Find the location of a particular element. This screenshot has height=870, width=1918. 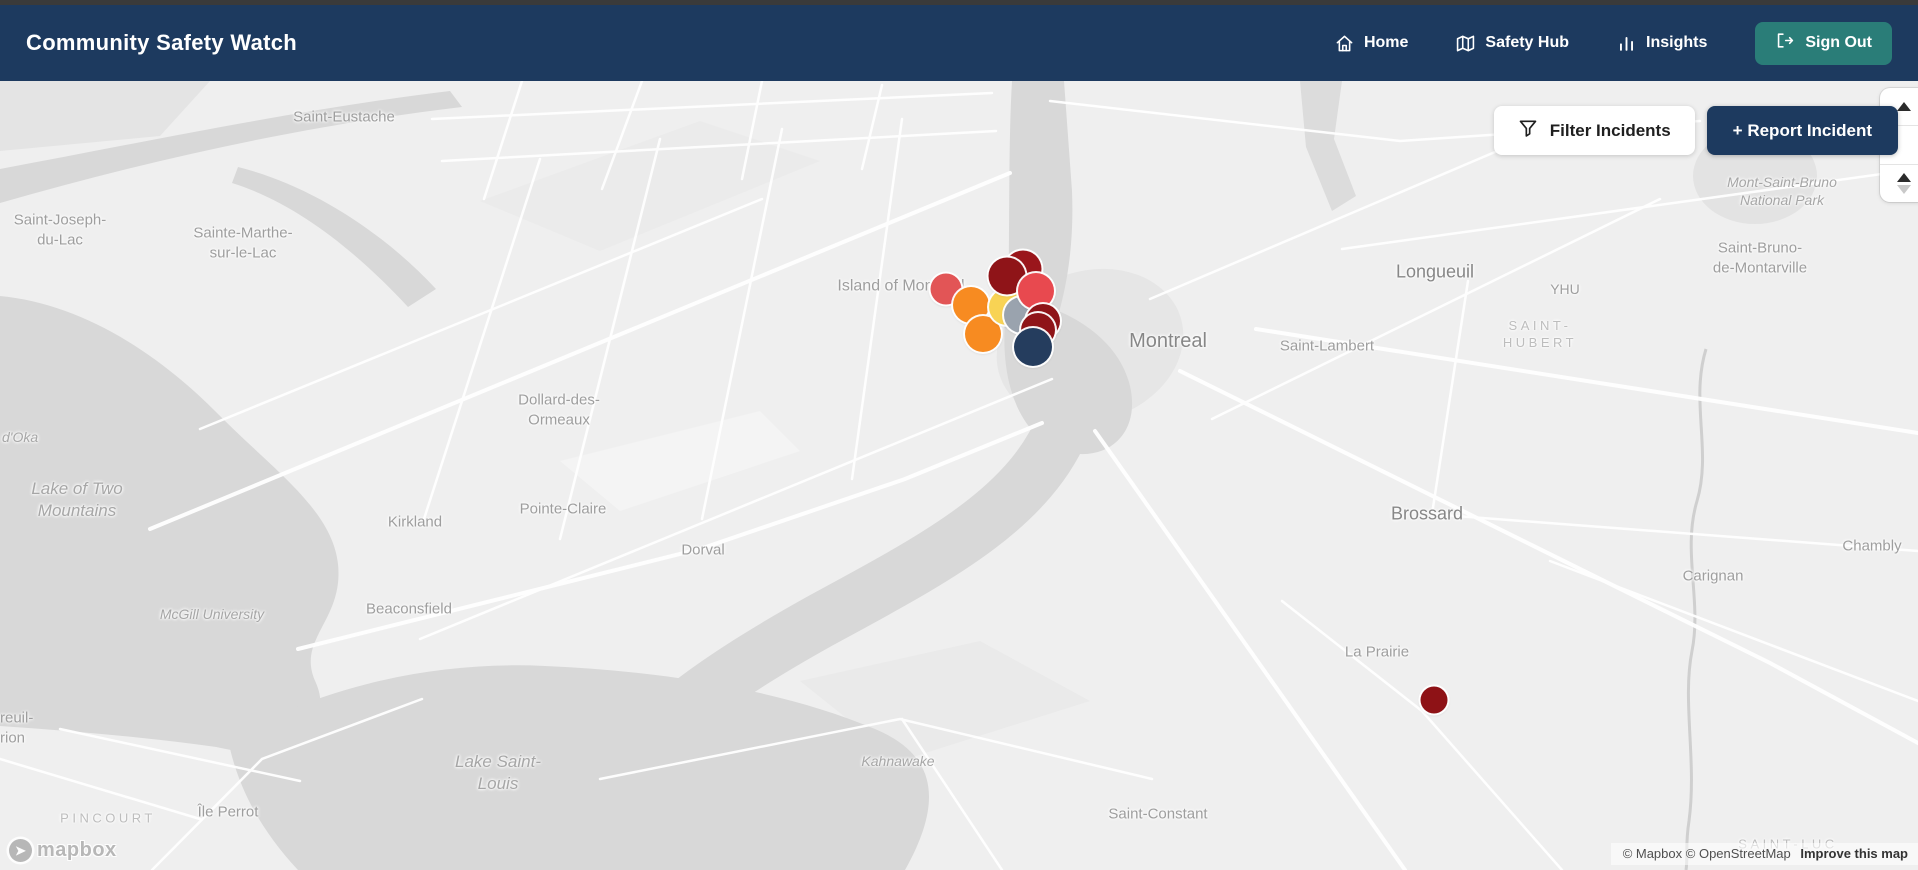

nav-label: Insights is located at coordinates (1677, 42).